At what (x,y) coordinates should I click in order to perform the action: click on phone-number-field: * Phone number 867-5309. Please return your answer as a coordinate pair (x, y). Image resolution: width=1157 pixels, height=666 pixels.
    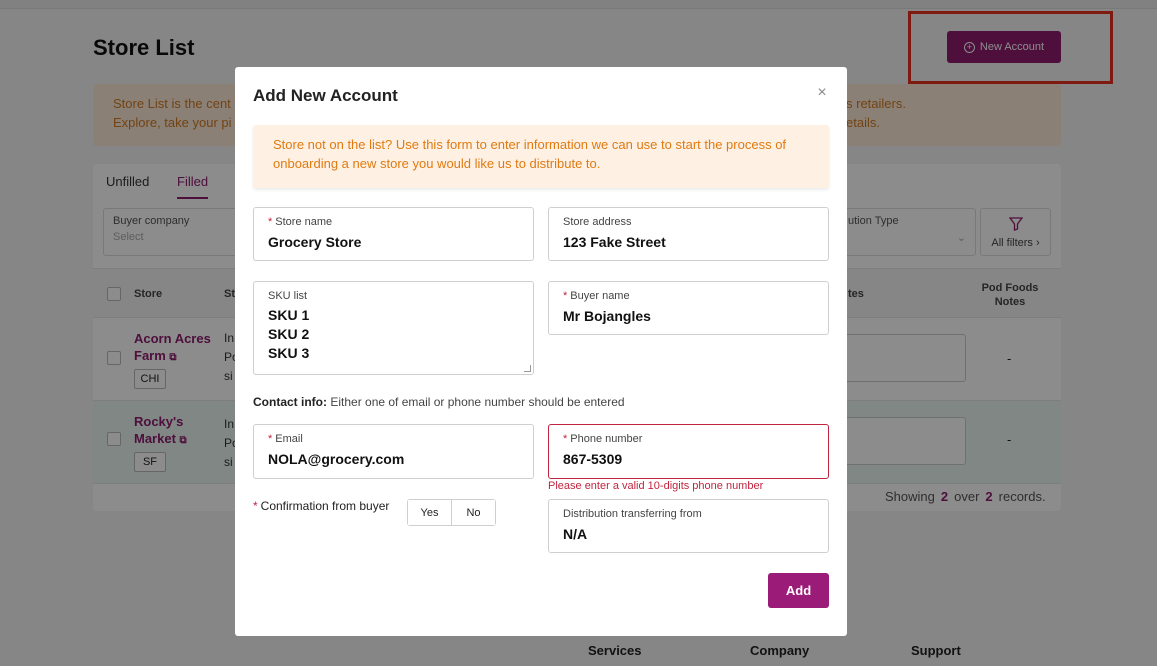
    Looking at the image, I should click on (688, 451).